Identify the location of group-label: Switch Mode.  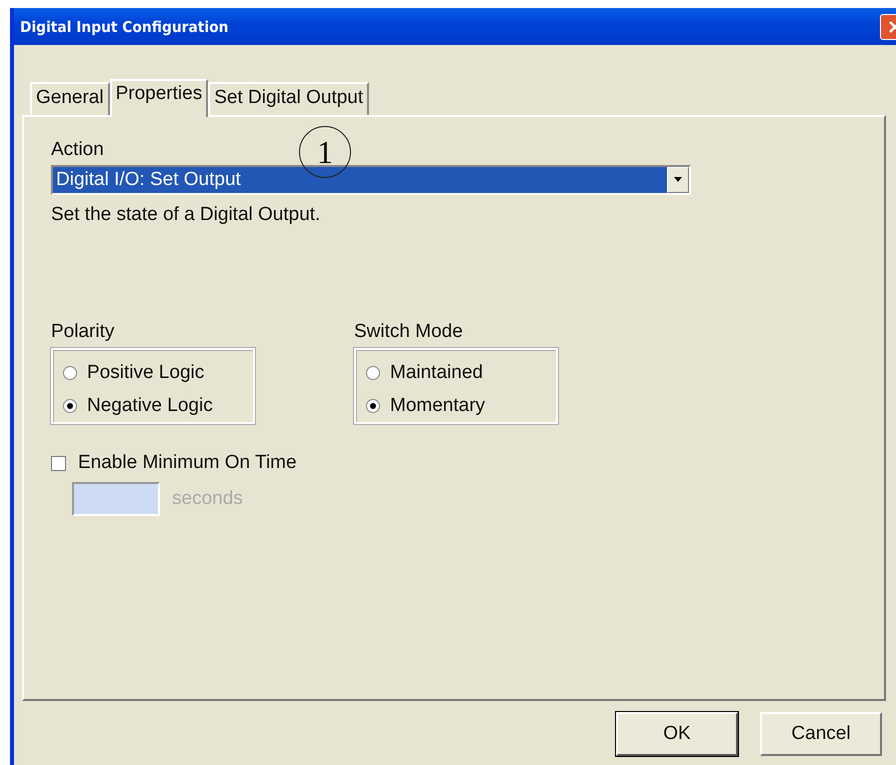
(409, 332).